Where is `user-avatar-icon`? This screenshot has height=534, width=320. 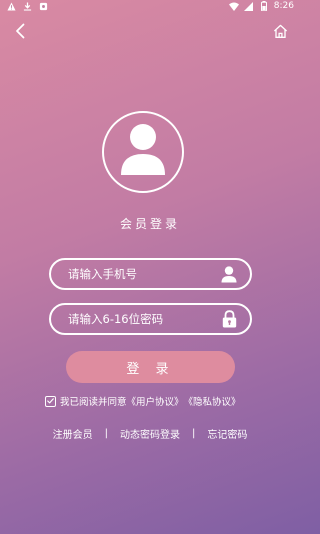
user-avatar-icon is located at coordinates (143, 152).